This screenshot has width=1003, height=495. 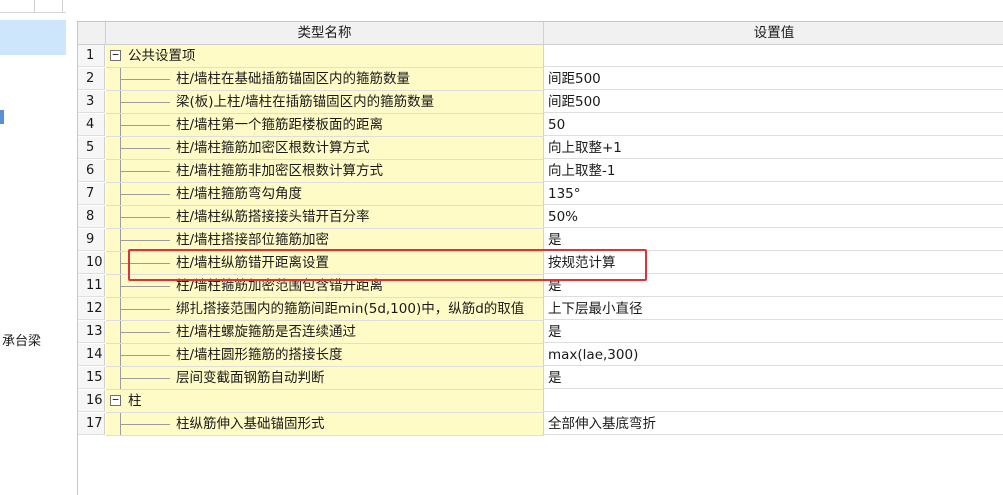 What do you see at coordinates (773, 125) in the screenshot?
I see `setting-value-cell: 50` at bounding box center [773, 125].